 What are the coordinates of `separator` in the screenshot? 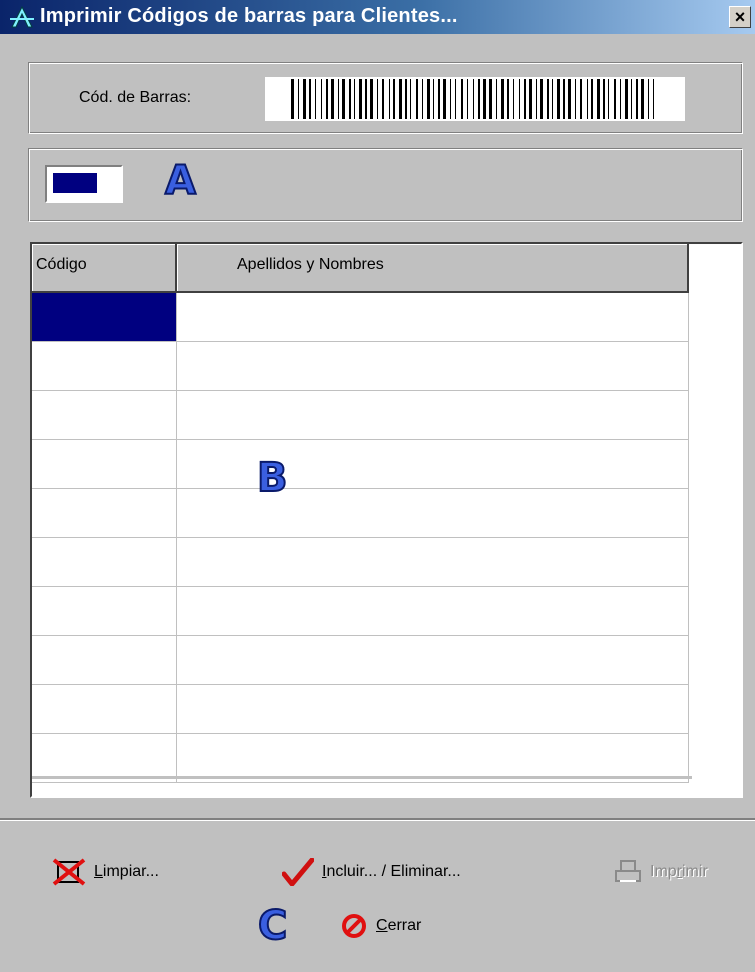 It's located at (377, 819).